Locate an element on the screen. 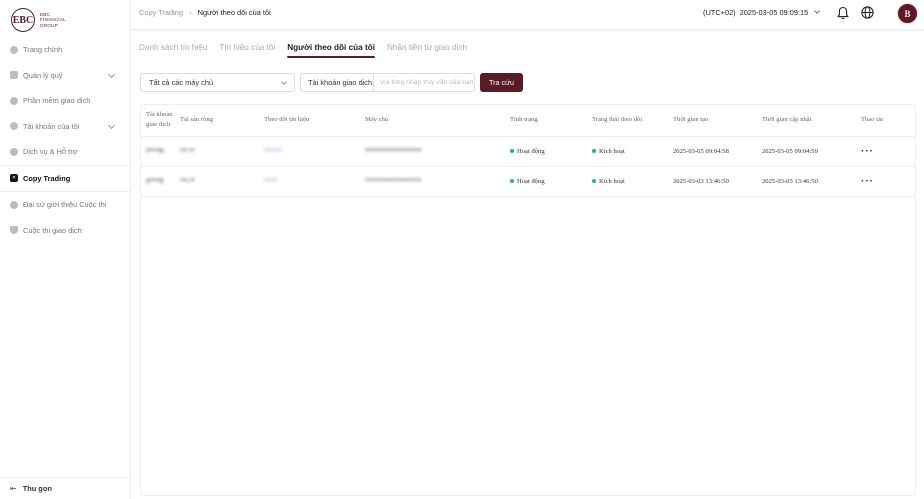  sidebar-item-copy-trading: ✕ Copy Trading is located at coordinates (65, 178).